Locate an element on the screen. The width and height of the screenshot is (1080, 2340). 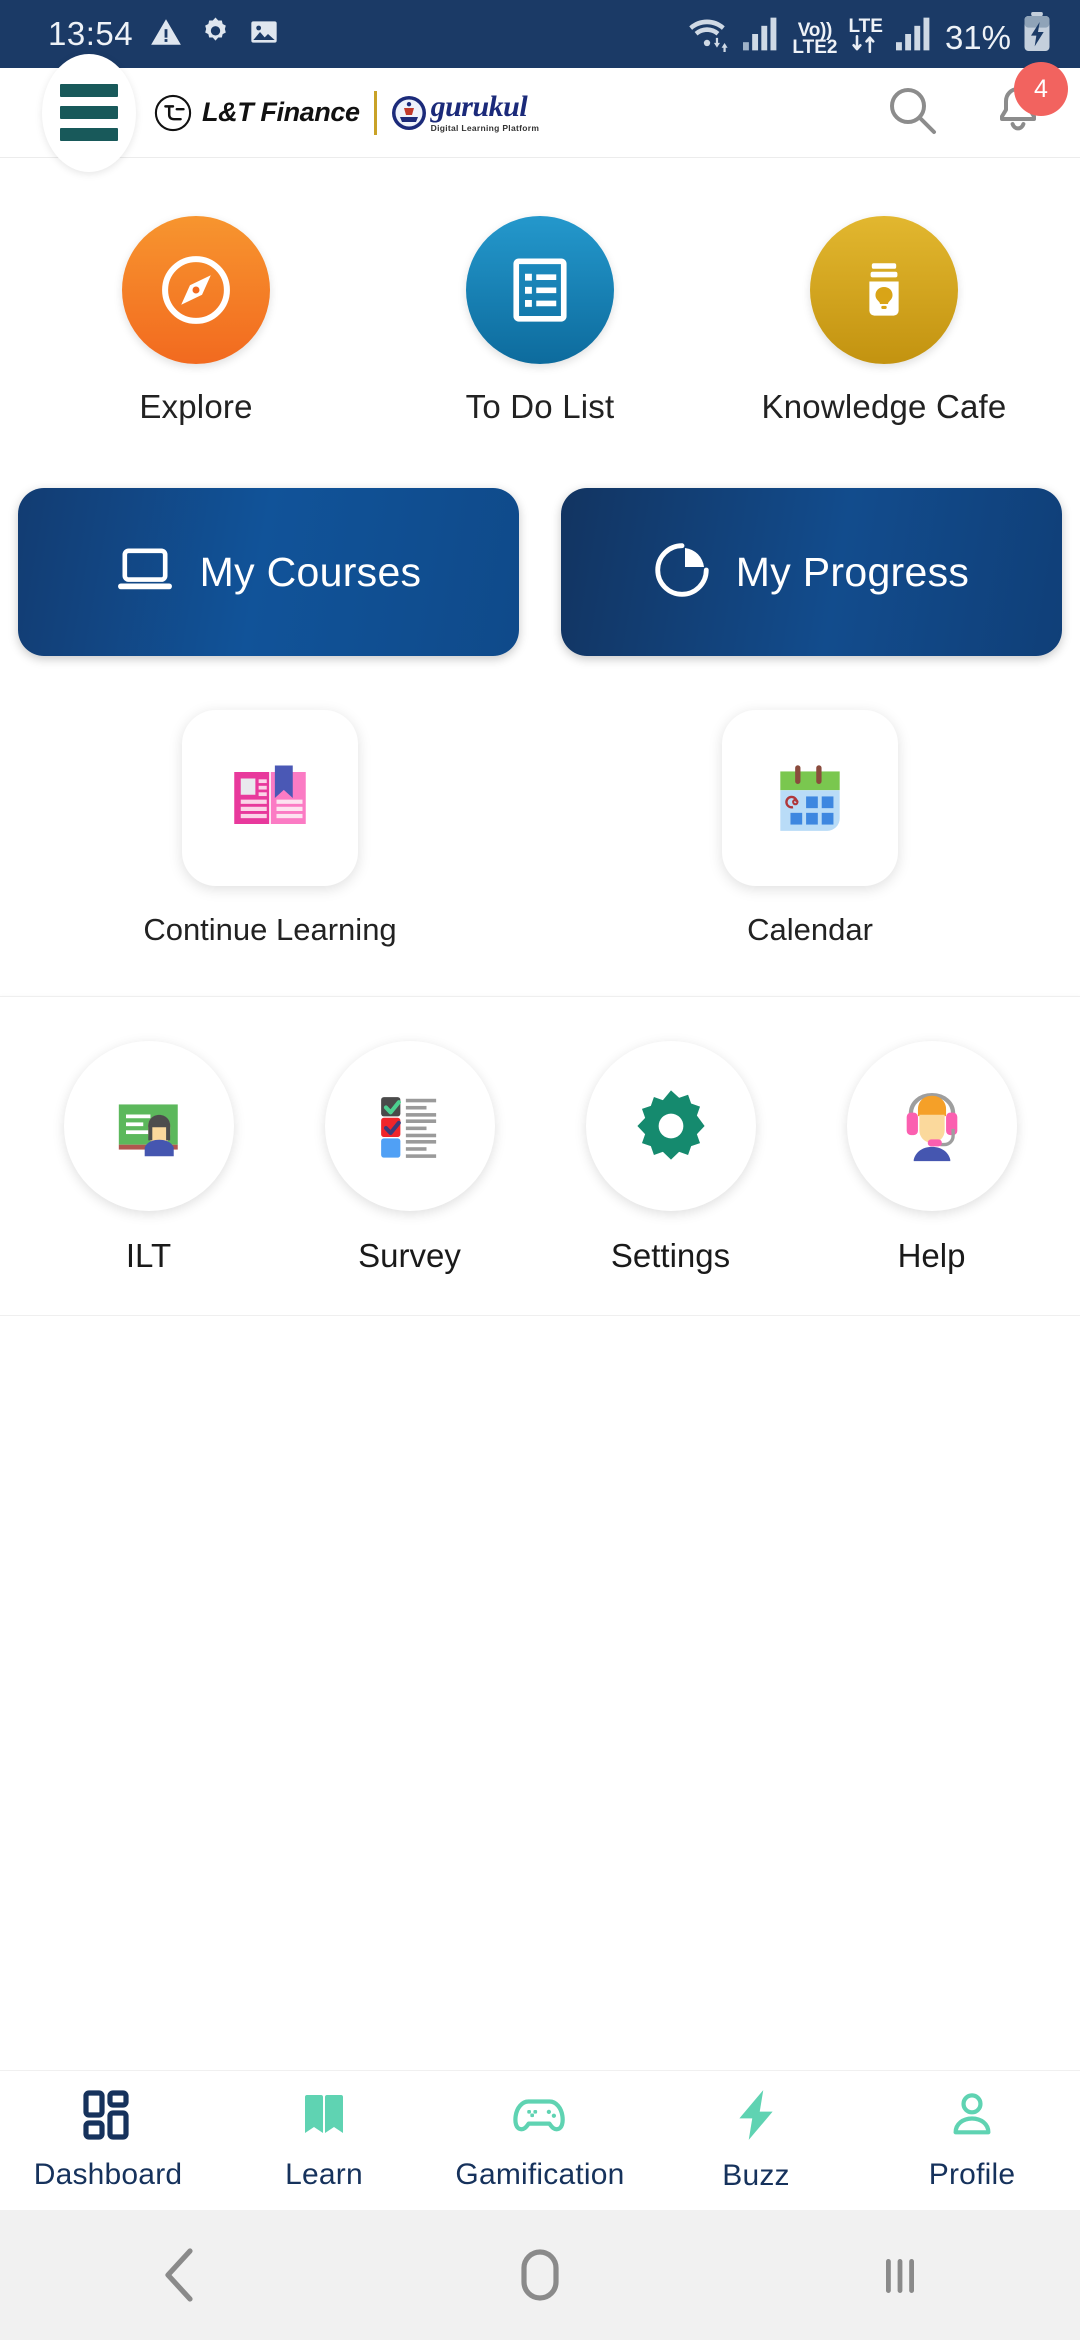
instructor-board-icon is located at coordinates (148, 1126).